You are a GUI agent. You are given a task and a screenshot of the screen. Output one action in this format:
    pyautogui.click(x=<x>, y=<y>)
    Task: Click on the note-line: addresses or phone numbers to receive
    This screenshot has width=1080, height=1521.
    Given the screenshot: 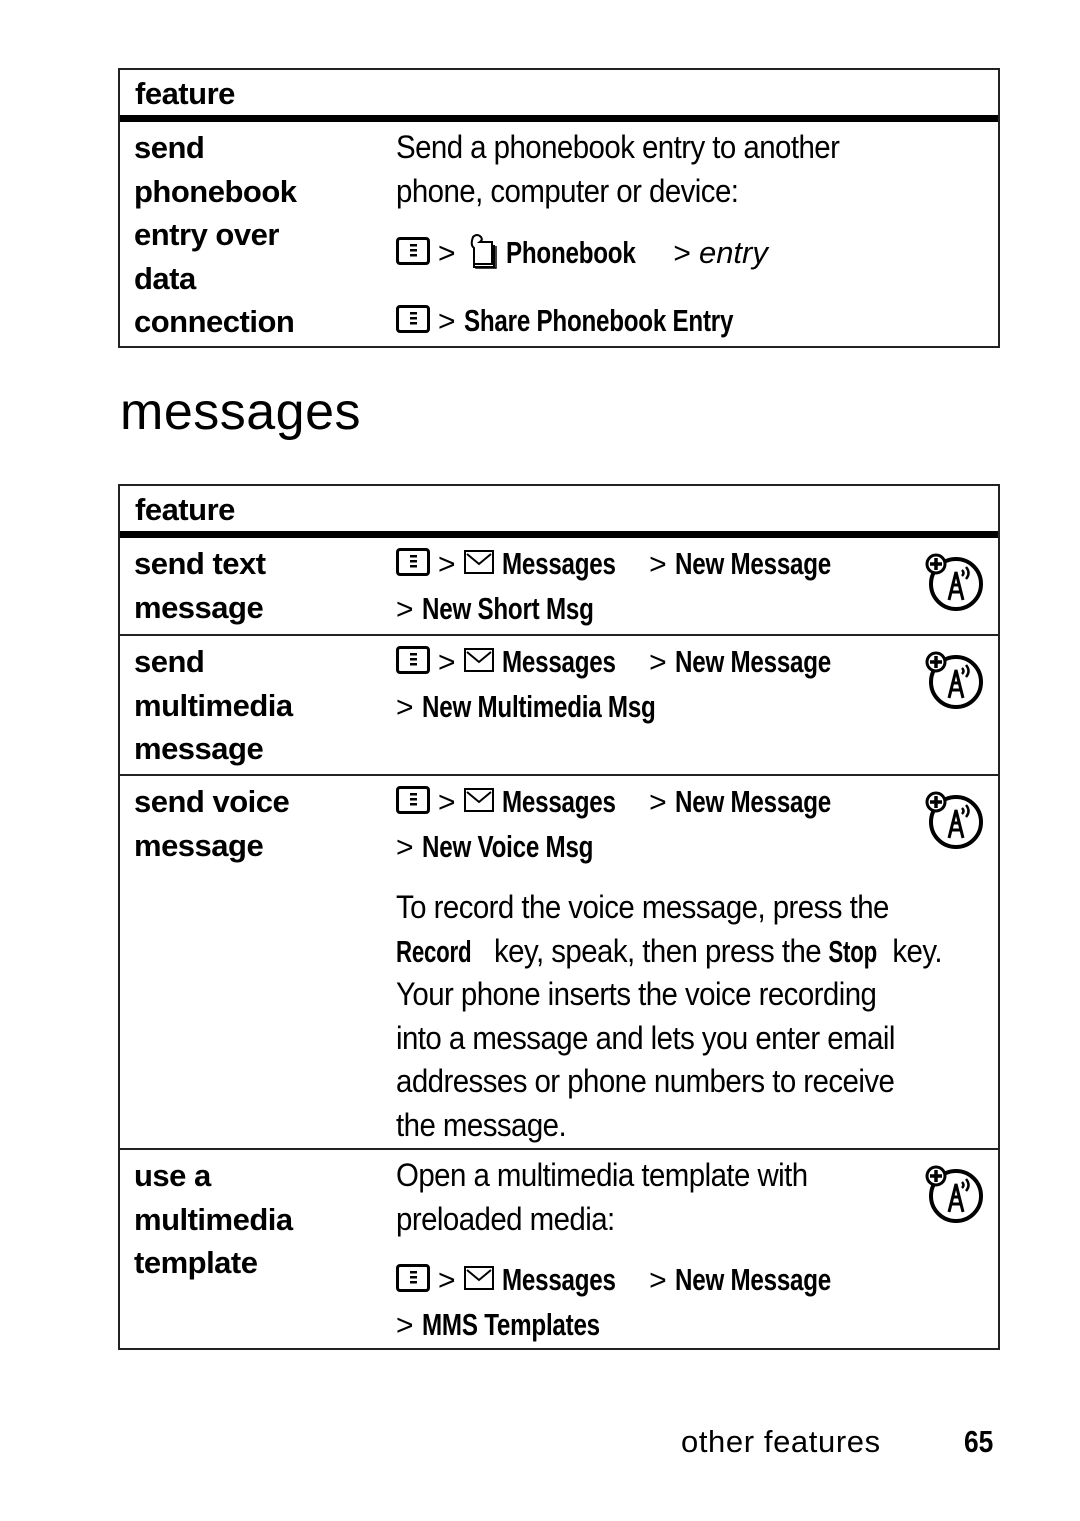 What is the action you would take?
    pyautogui.click(x=645, y=1081)
    